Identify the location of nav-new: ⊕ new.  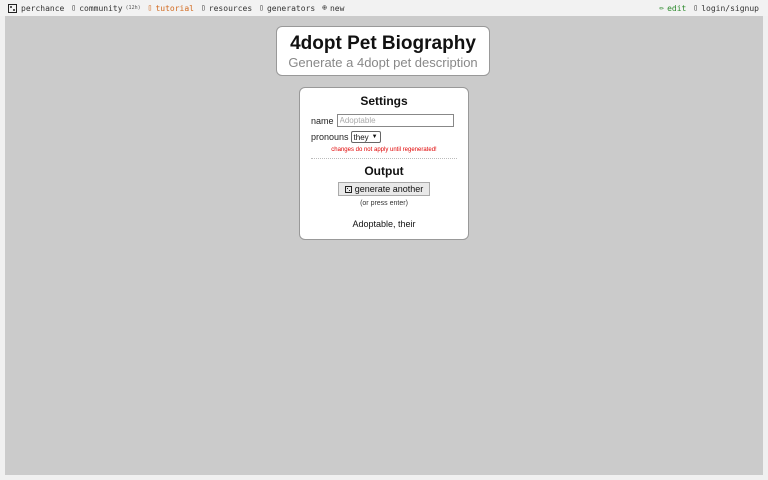
(333, 8).